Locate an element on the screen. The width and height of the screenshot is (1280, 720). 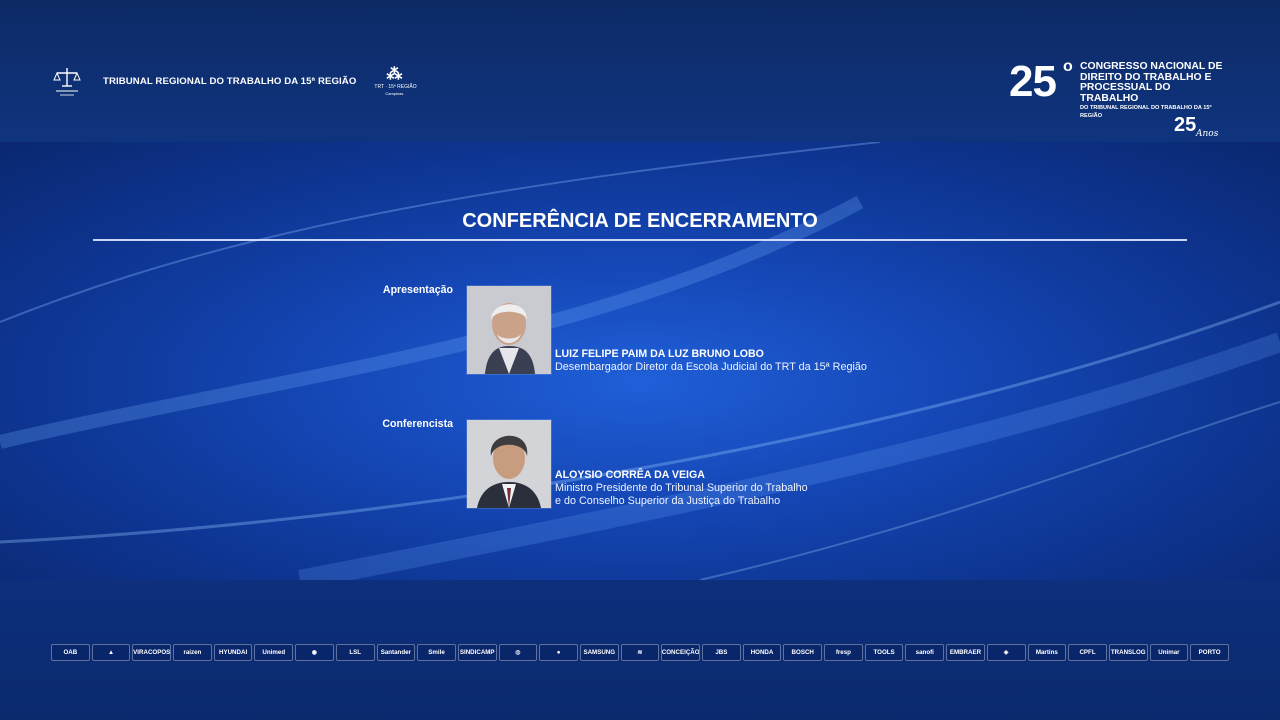
congress-degree: o is located at coordinates (1068, 66).